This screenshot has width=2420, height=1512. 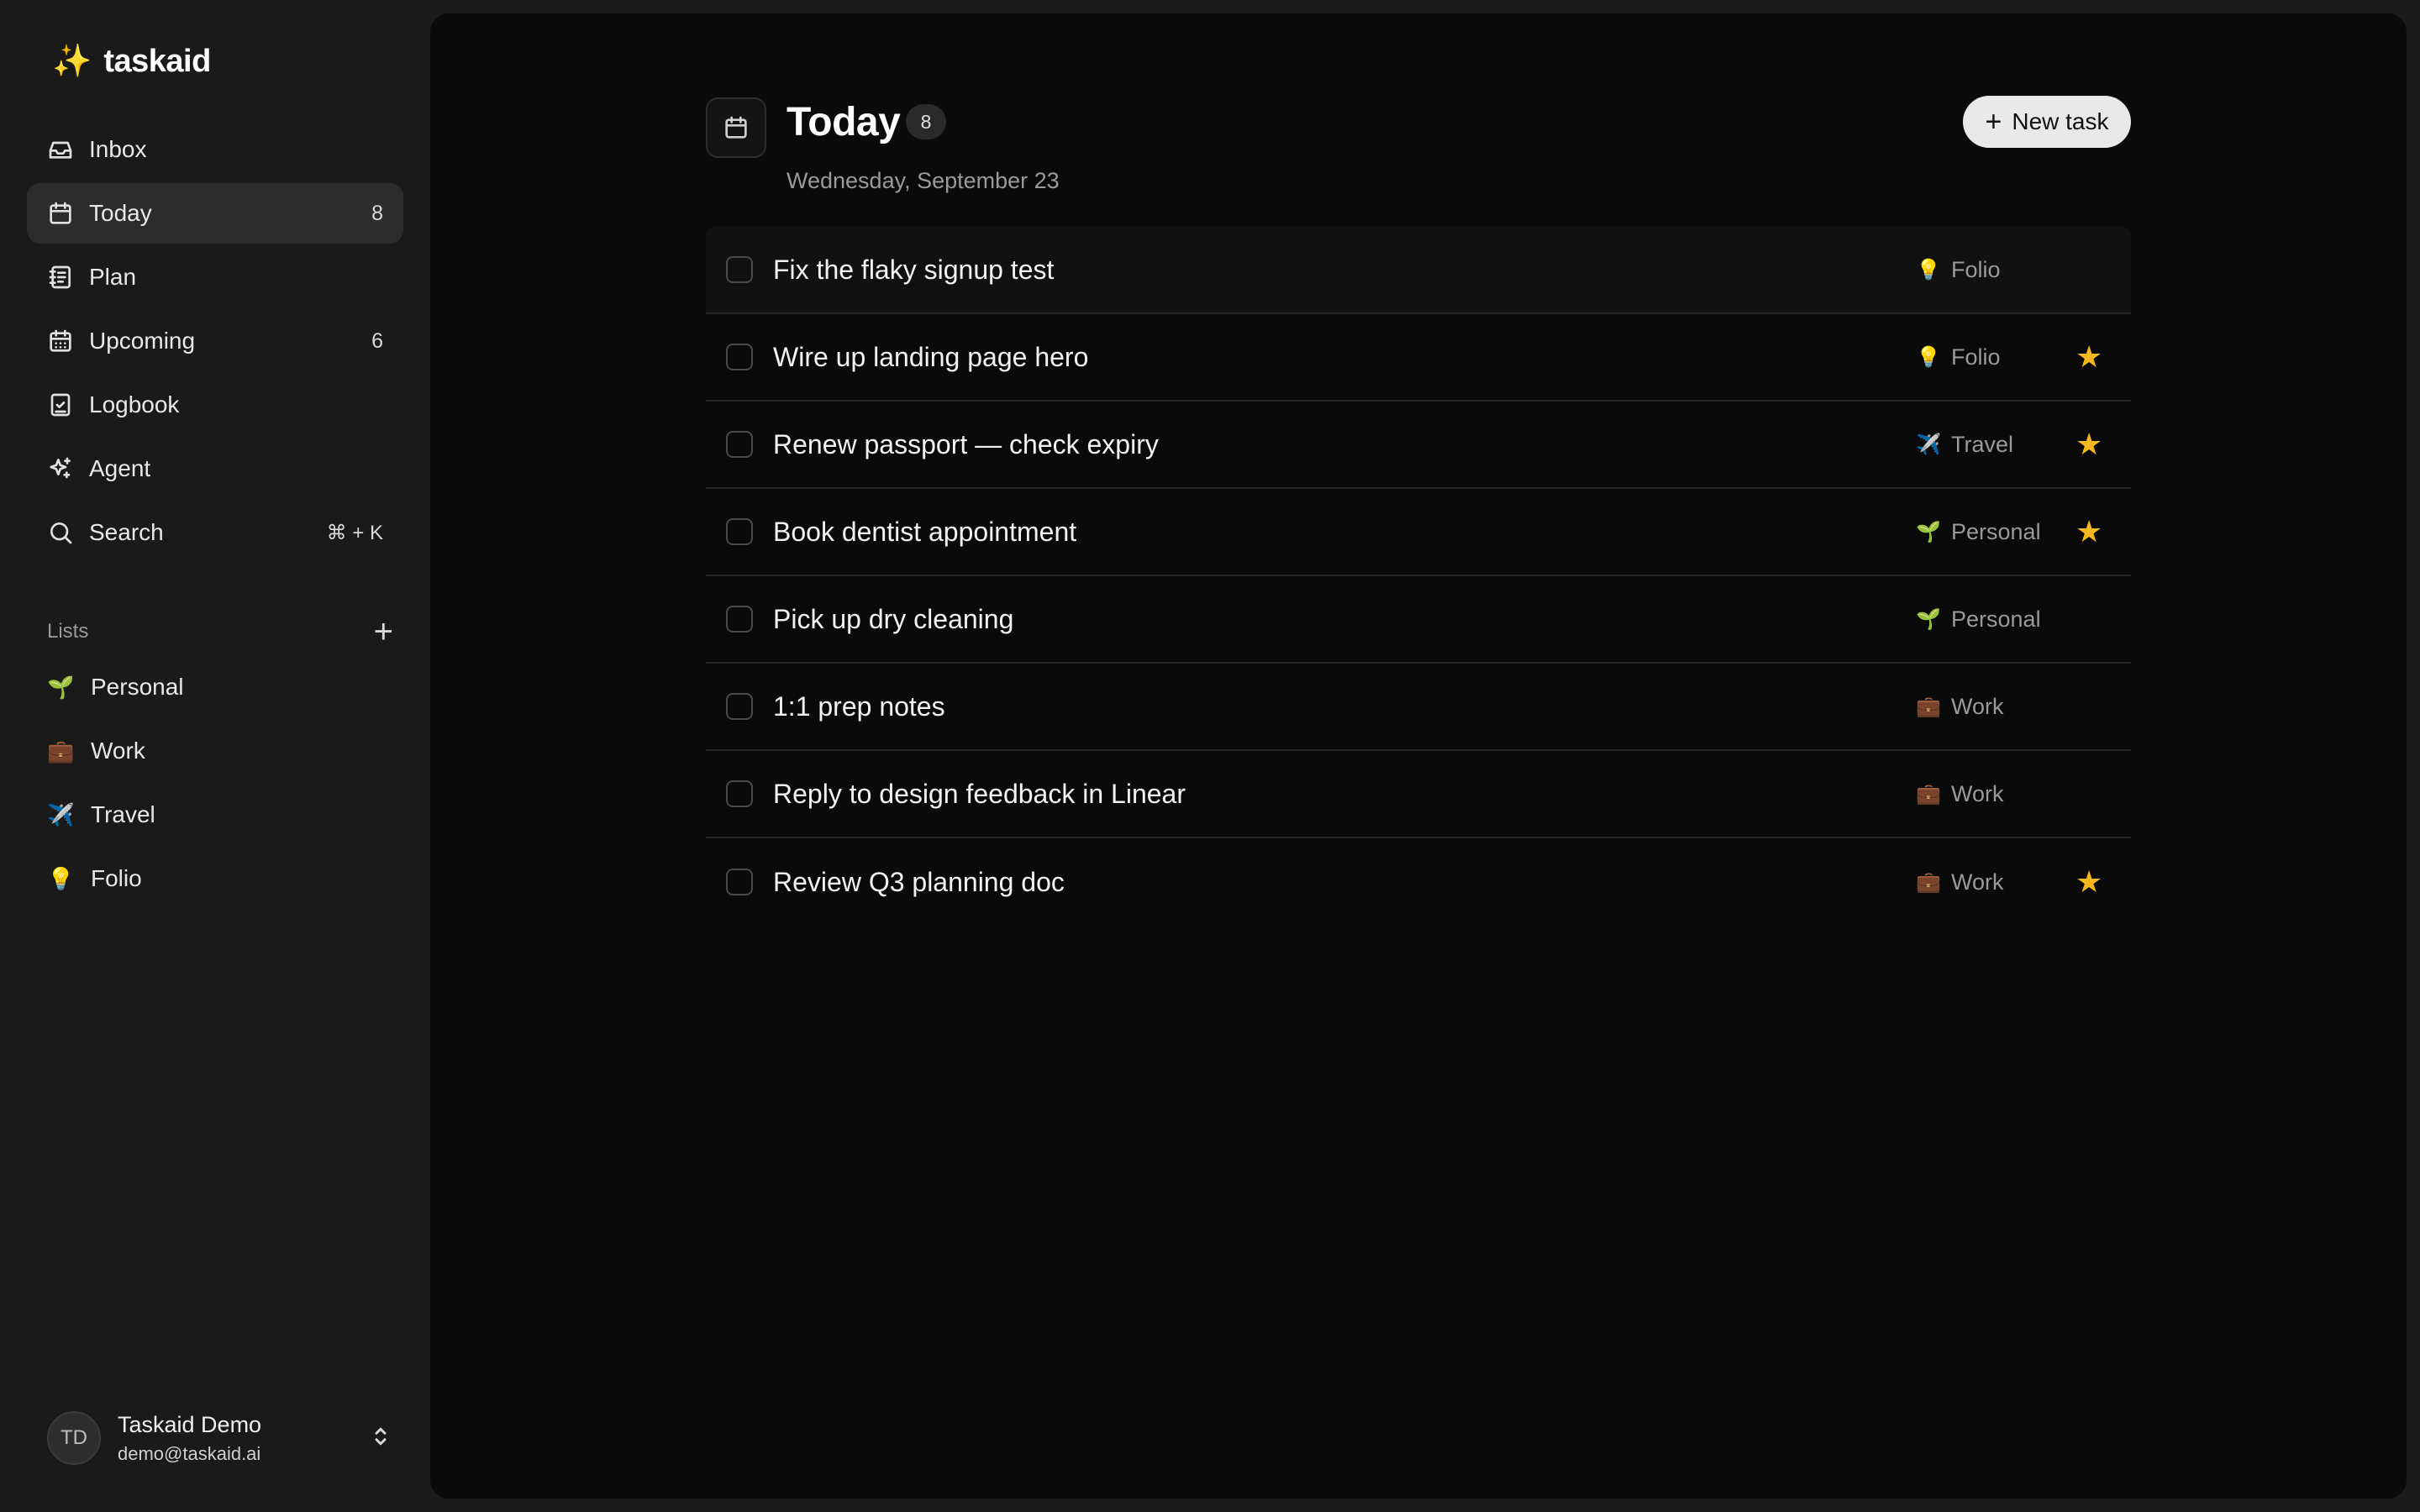 What do you see at coordinates (220, 631) in the screenshot?
I see `lists-header: Lists +` at bounding box center [220, 631].